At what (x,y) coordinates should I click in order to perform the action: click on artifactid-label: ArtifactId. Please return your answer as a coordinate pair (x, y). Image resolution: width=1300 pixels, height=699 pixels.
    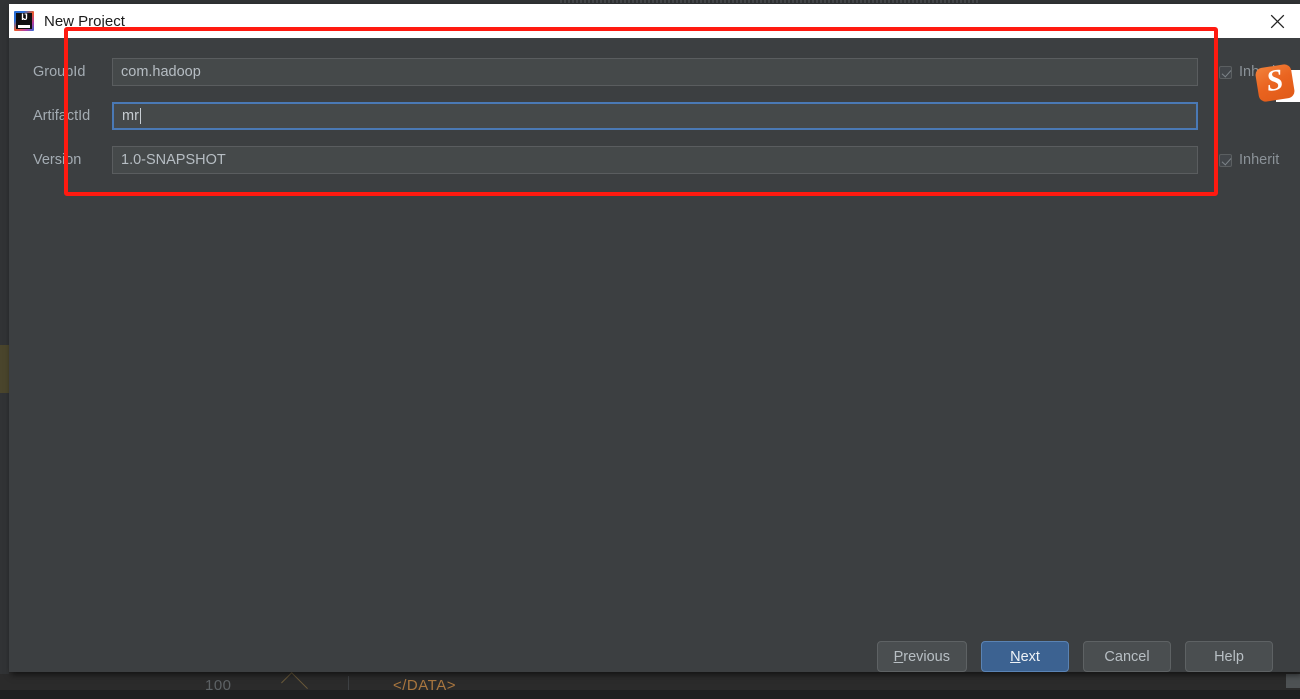
    Looking at the image, I should click on (62, 116).